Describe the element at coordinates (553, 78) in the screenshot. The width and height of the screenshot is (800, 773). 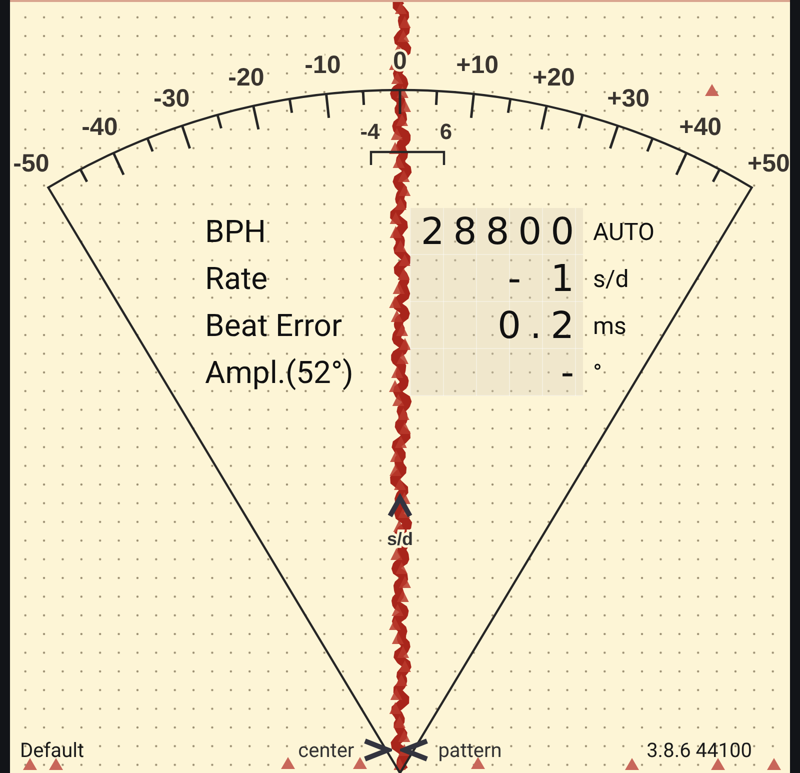
I see `scale-label: +20` at that location.